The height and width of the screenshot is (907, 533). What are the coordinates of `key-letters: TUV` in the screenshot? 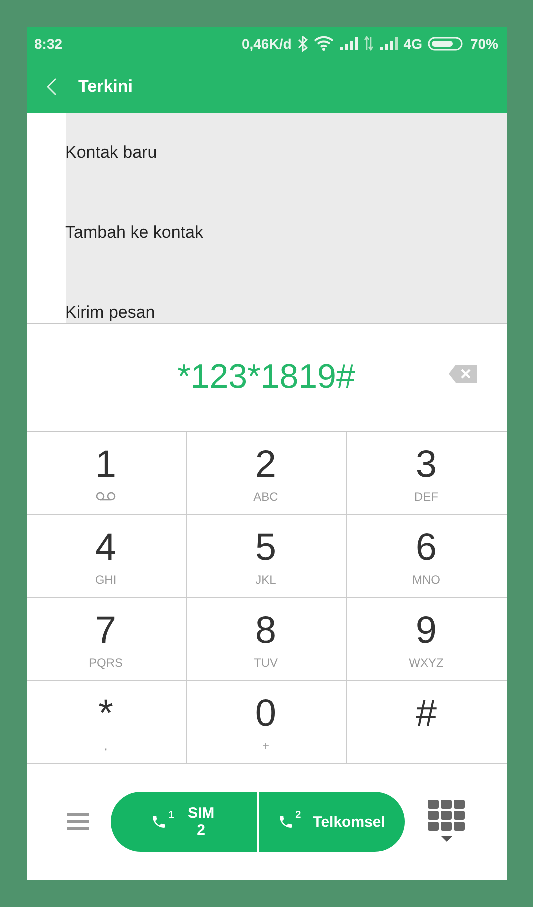 It's located at (266, 663).